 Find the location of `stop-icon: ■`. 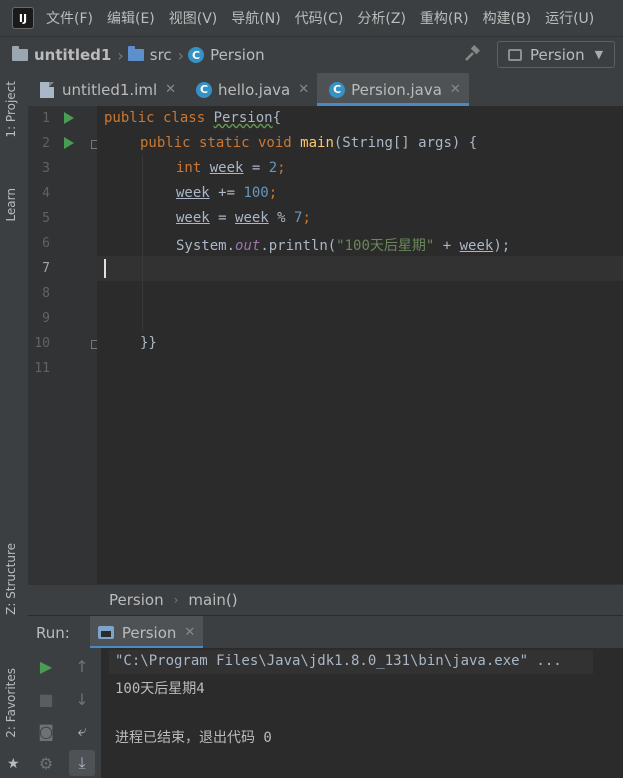

stop-icon: ■ is located at coordinates (46, 699).